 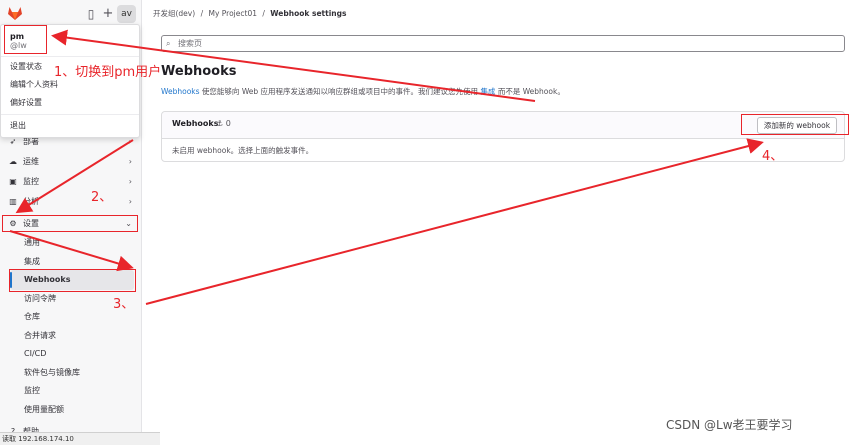 I want to click on annotation-step-1: 1、切换到pm用户, so click(x=108, y=72).